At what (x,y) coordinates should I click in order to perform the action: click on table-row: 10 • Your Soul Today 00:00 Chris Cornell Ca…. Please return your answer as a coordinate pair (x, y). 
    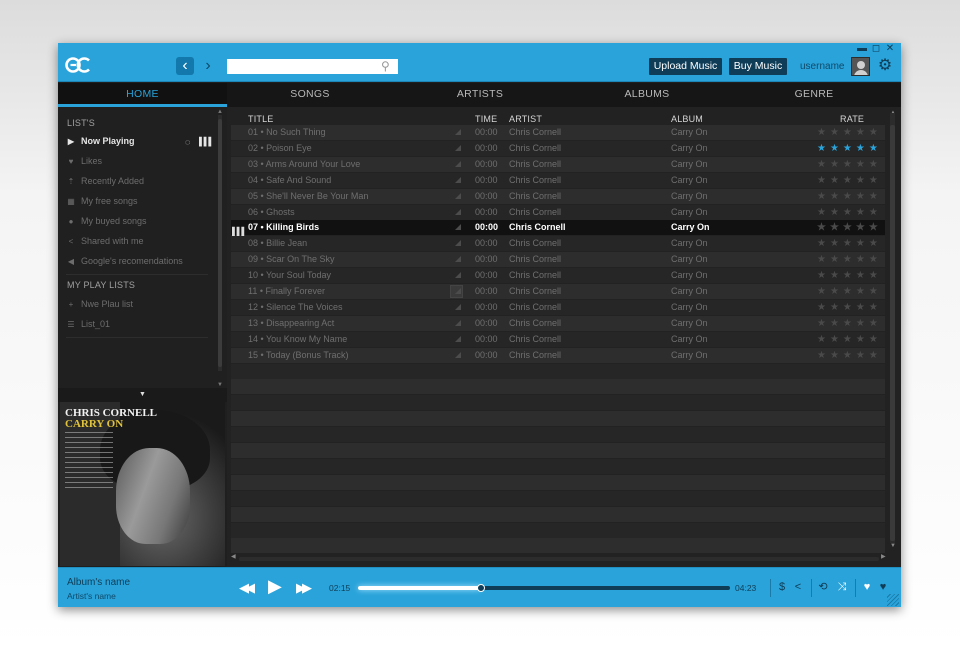
    Looking at the image, I should click on (558, 276).